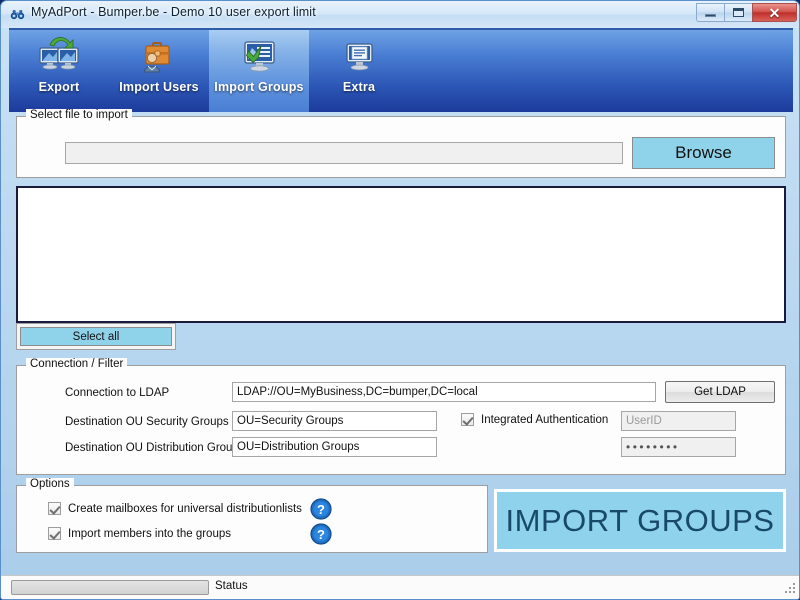  I want to click on close-button: ✕, so click(774, 12).